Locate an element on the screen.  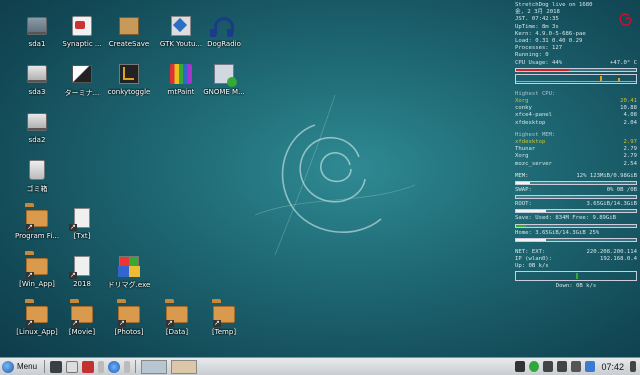
conky-swap-row: SWAP: 0% 0B /0B is located at coordinates (576, 190).